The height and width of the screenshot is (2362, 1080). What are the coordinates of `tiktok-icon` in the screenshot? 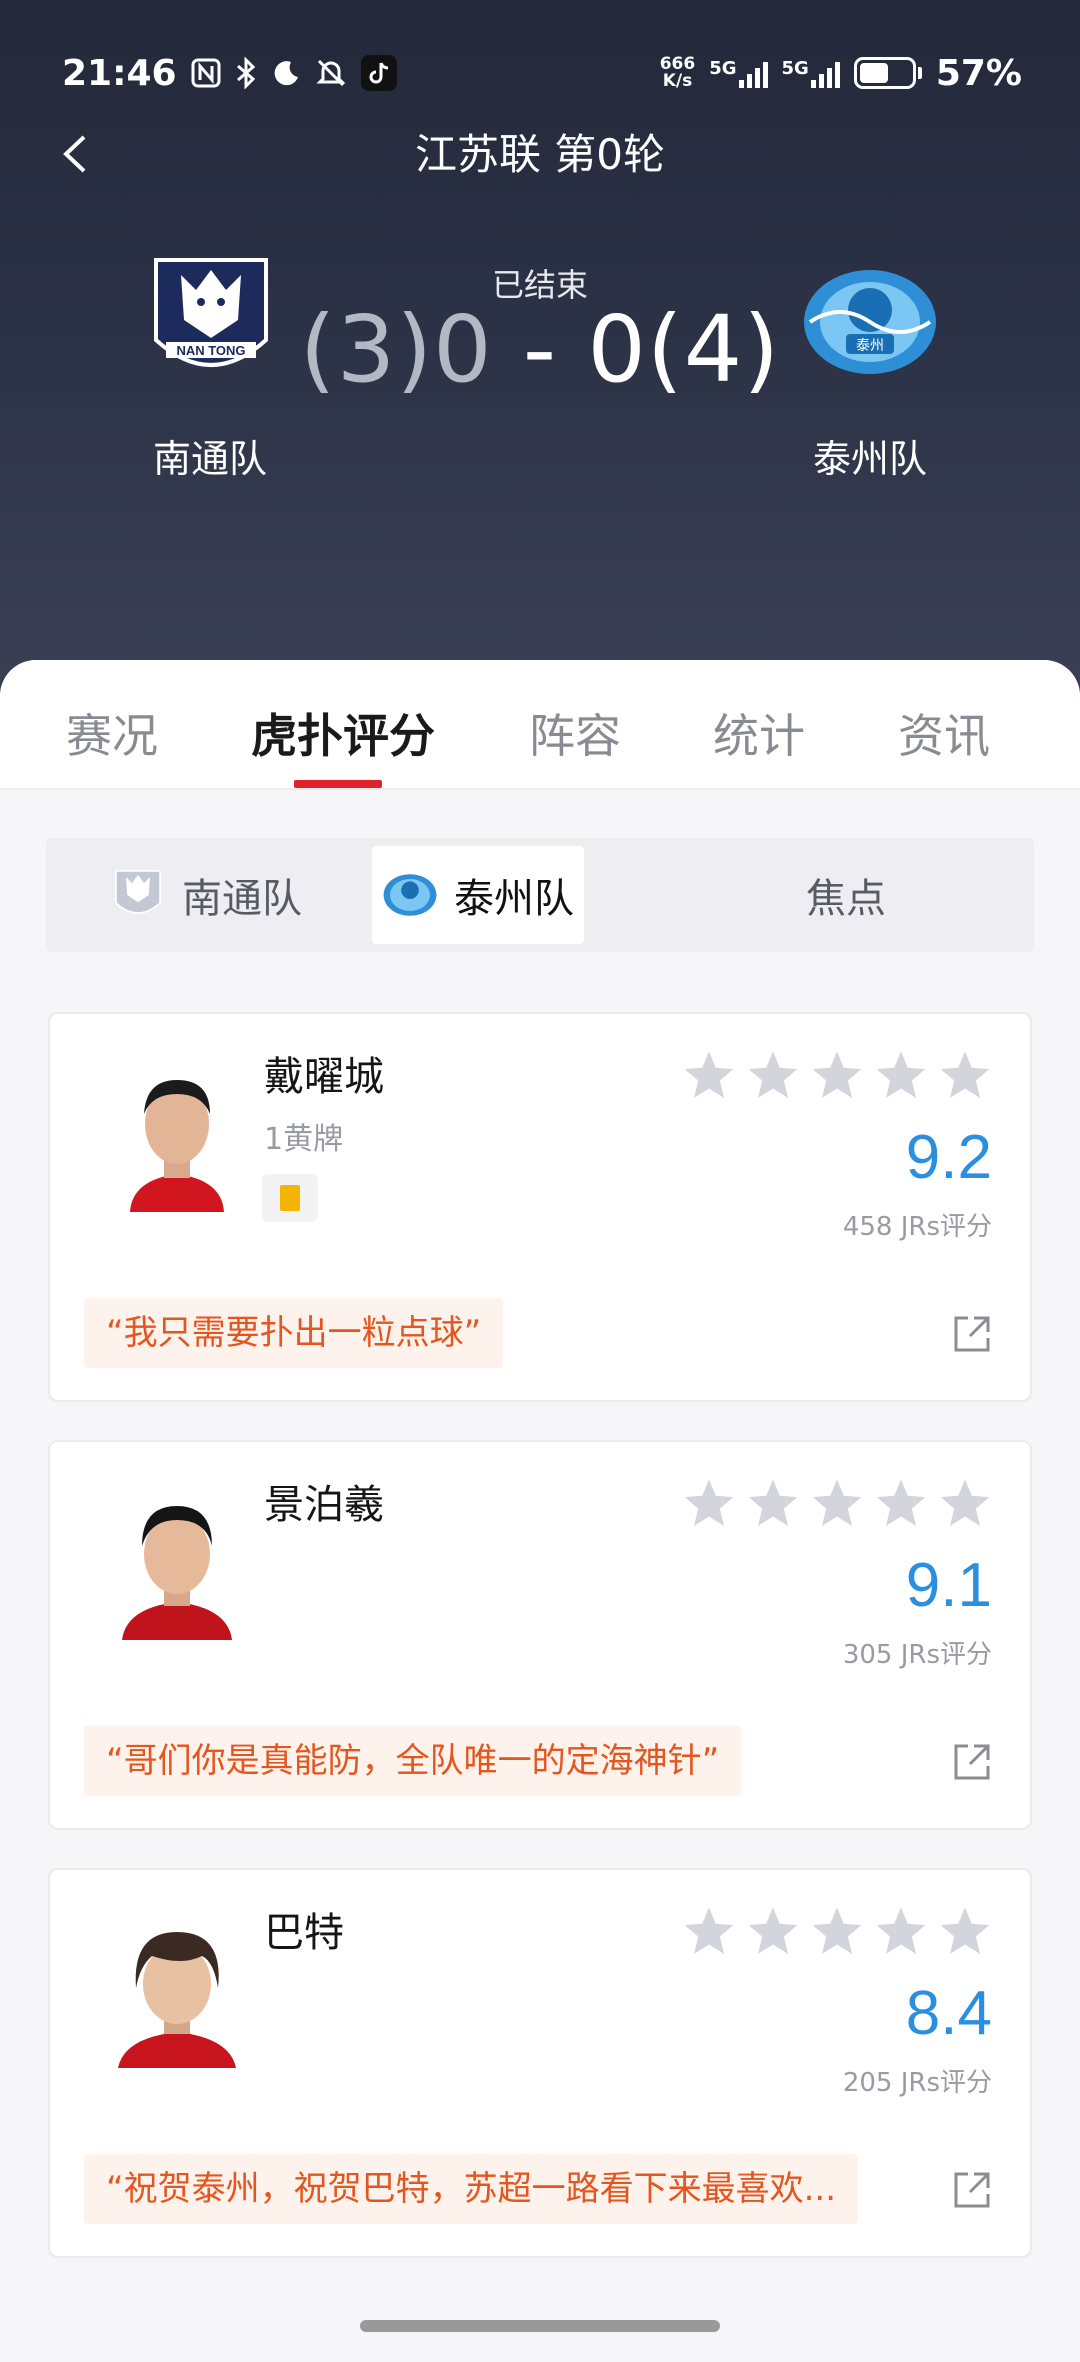 It's located at (378, 73).